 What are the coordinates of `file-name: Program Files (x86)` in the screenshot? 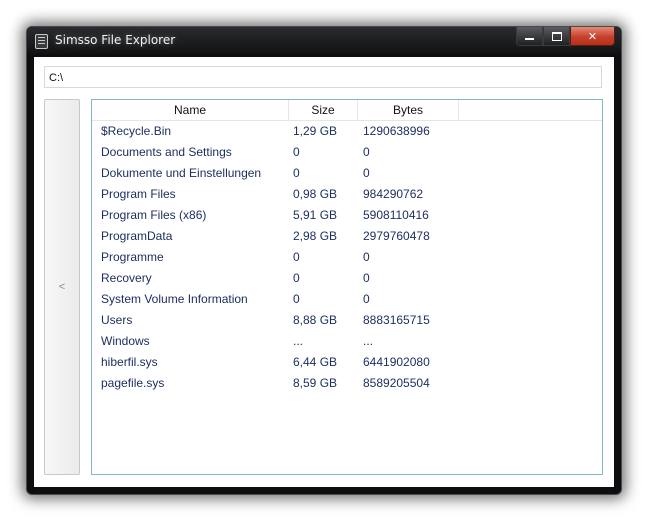 It's located at (154, 215).